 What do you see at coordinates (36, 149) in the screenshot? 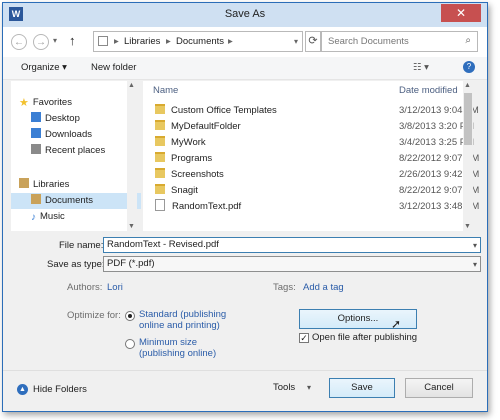
I see `recent-places-icon` at bounding box center [36, 149].